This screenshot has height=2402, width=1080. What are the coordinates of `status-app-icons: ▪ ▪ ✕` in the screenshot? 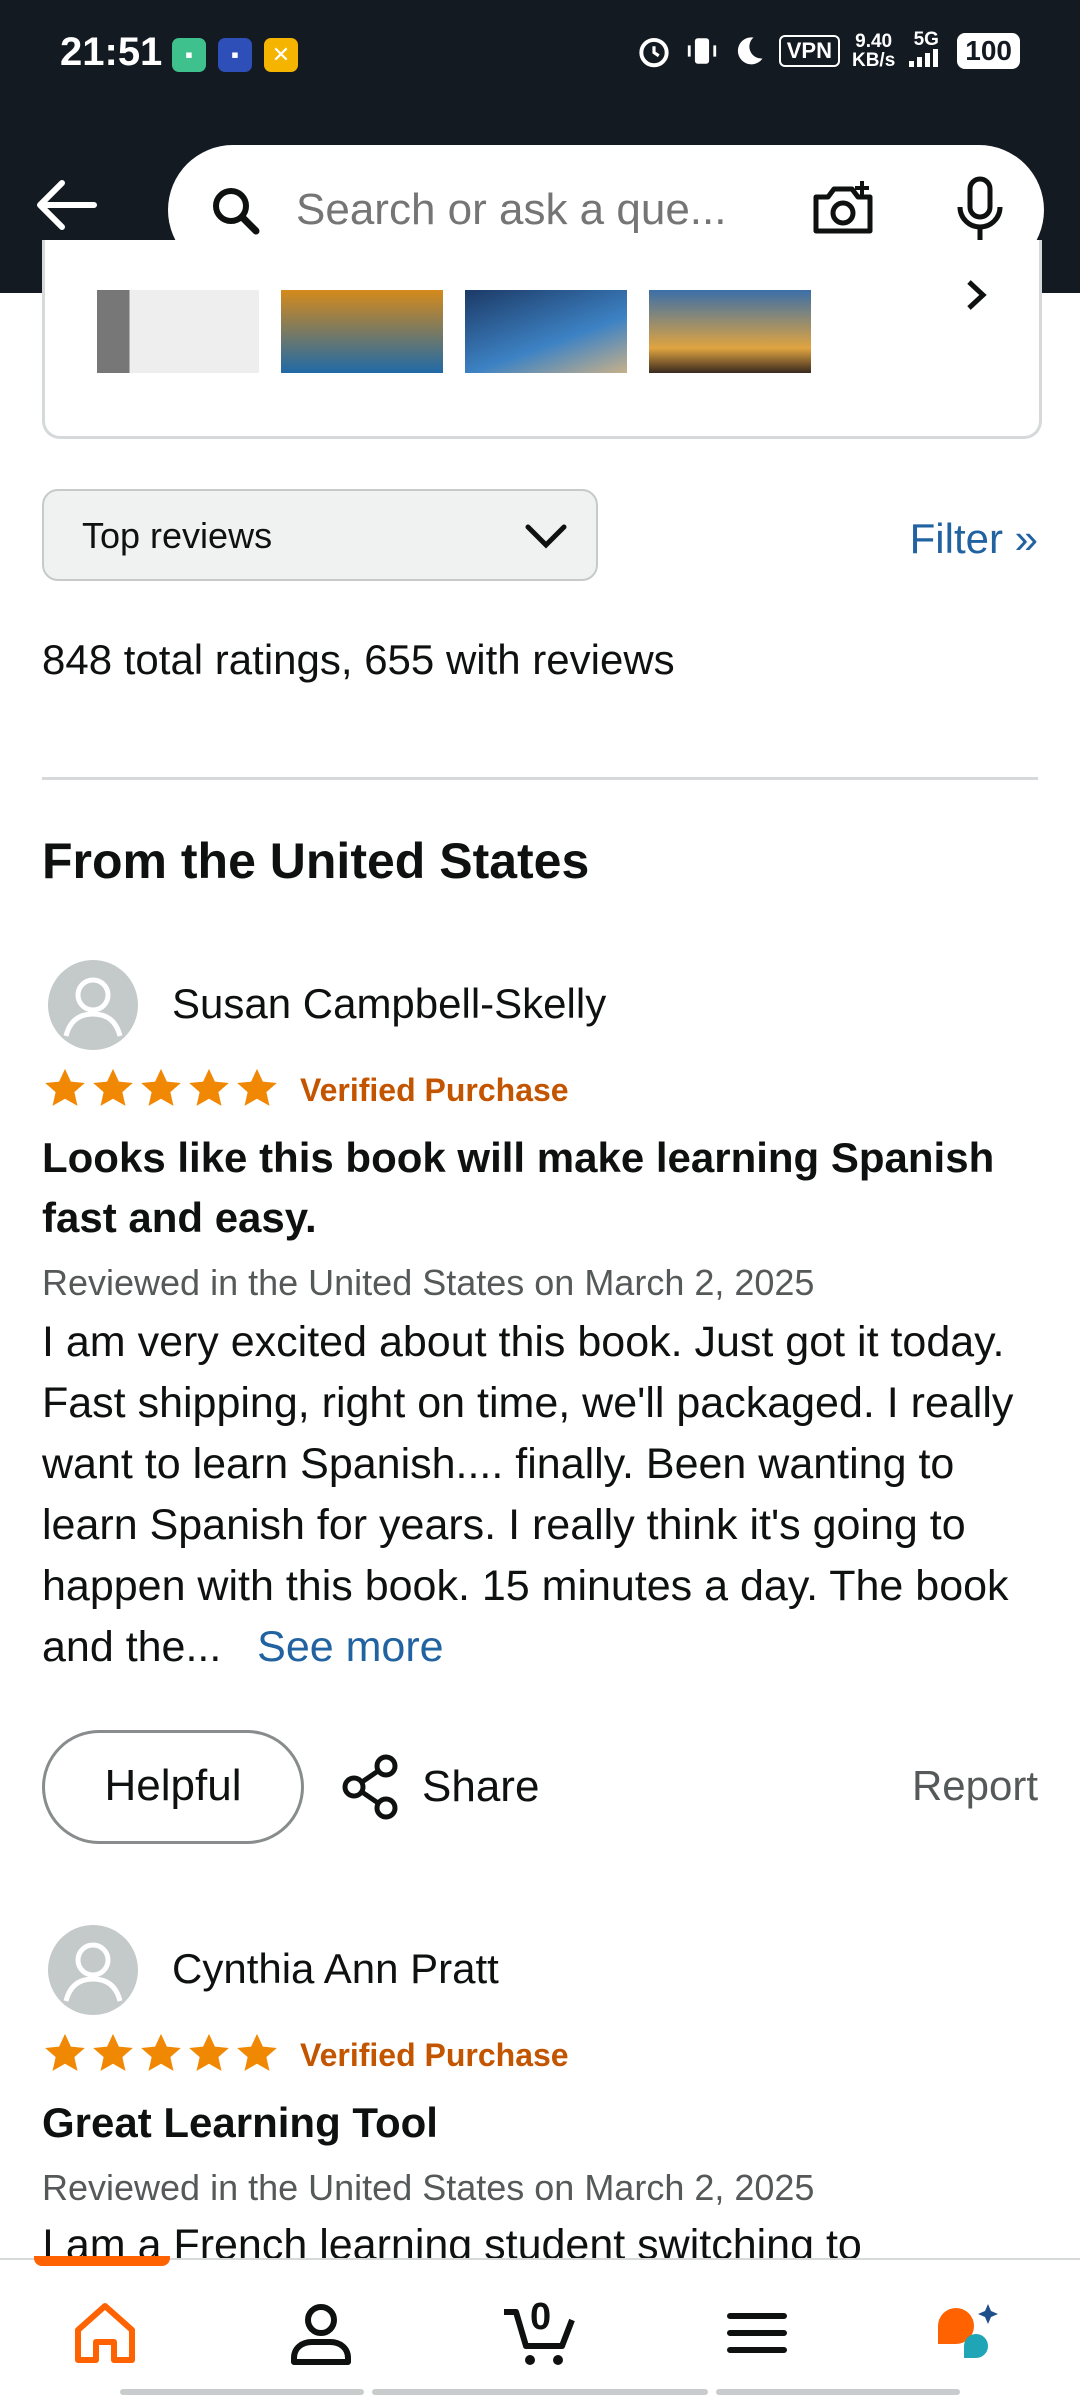 It's located at (235, 55).